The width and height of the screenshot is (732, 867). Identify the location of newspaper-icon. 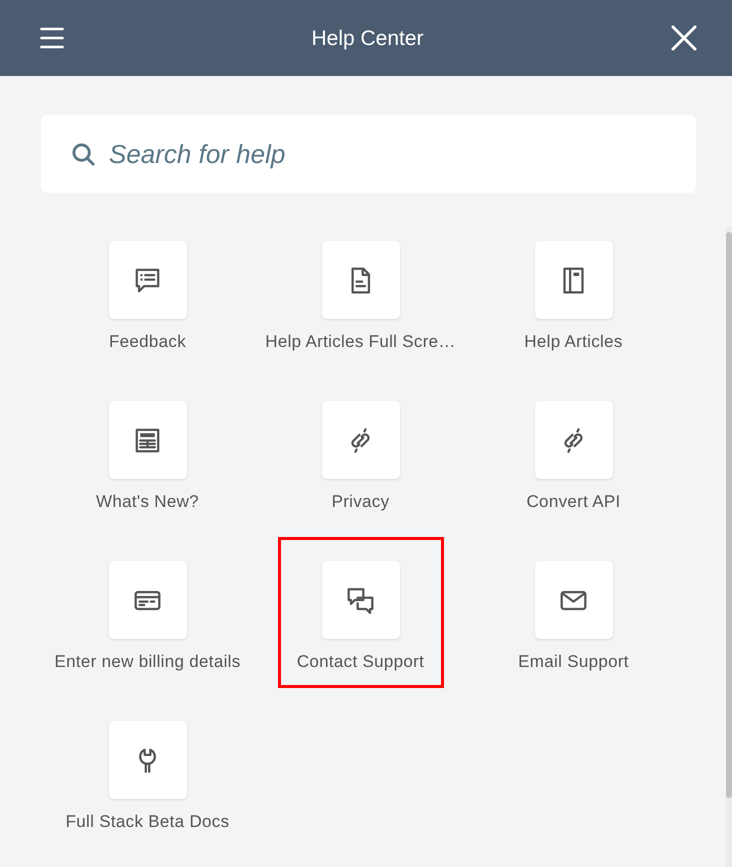
(147, 440).